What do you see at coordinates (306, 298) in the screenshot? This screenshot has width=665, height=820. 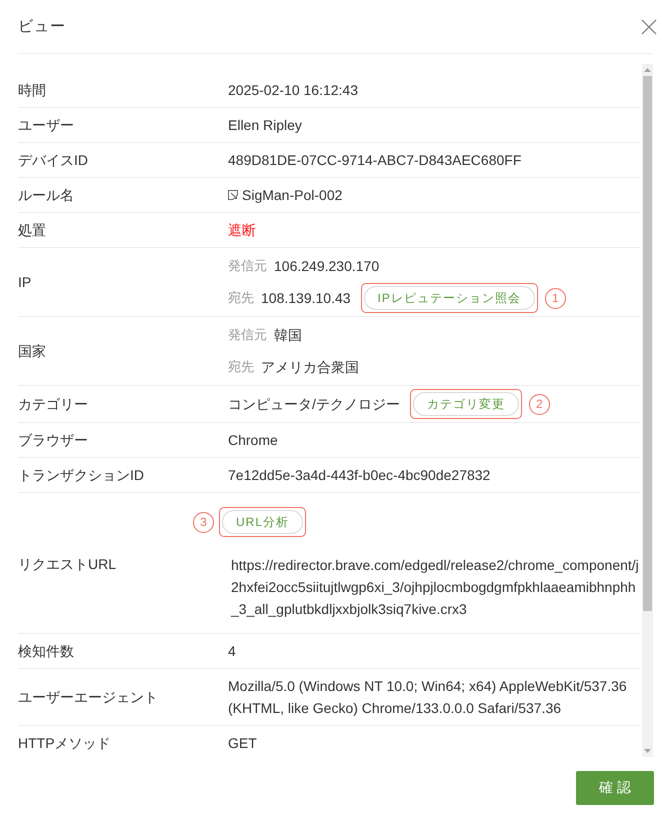 I see `field-value: 108.139.10.43` at bounding box center [306, 298].